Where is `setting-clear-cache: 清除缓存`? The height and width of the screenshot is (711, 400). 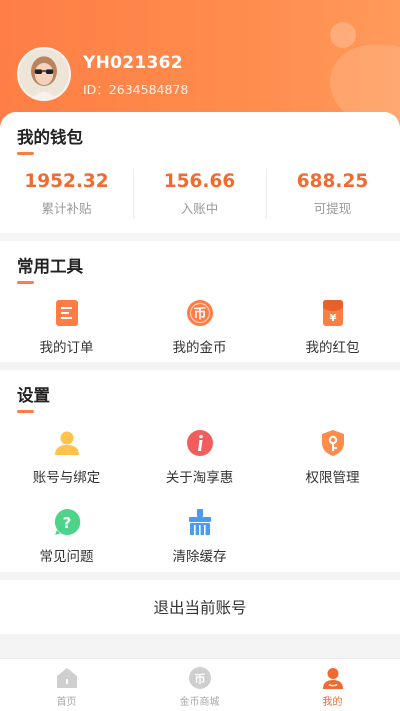 setting-clear-cache: 清除缓存 is located at coordinates (199, 536).